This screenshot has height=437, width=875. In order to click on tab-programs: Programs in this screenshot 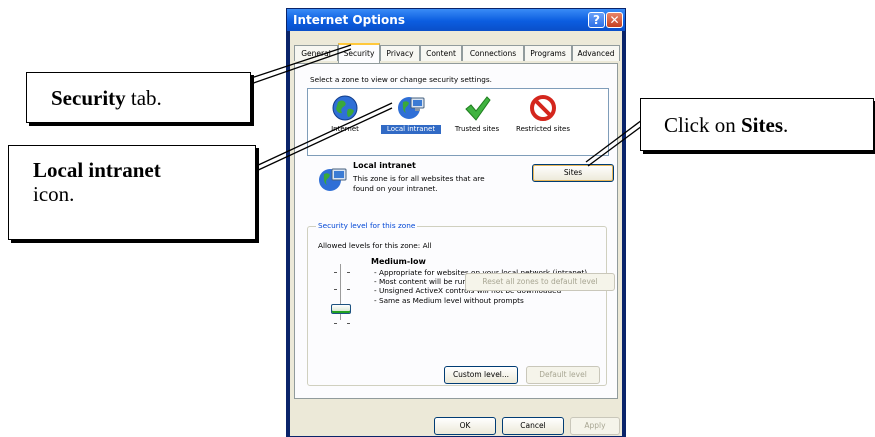, I will do `click(548, 53)`.